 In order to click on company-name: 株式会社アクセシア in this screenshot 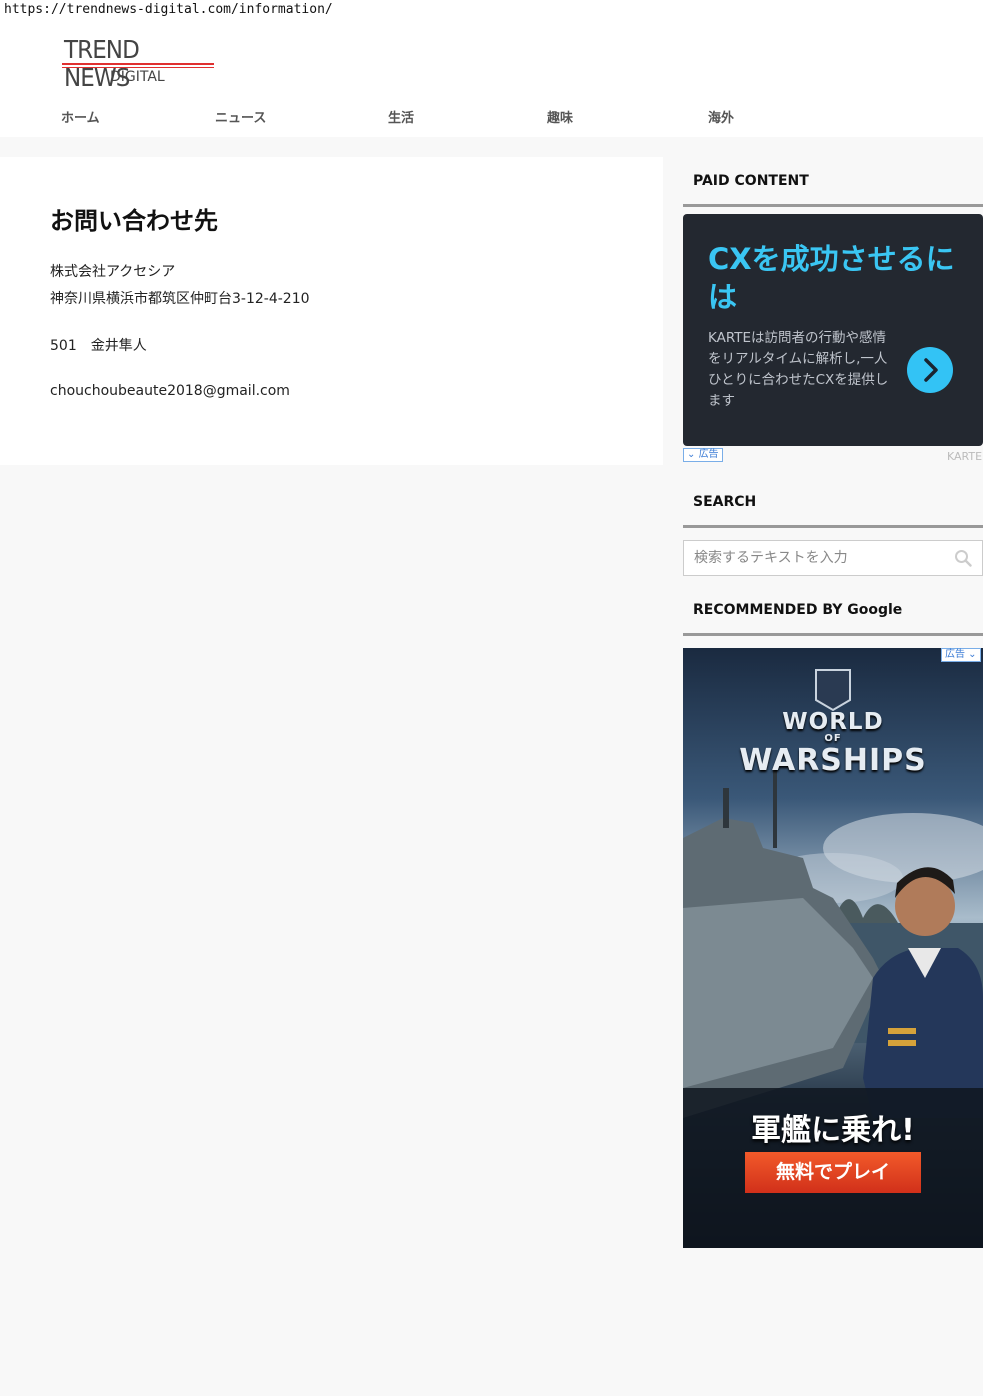, I will do `click(113, 272)`.